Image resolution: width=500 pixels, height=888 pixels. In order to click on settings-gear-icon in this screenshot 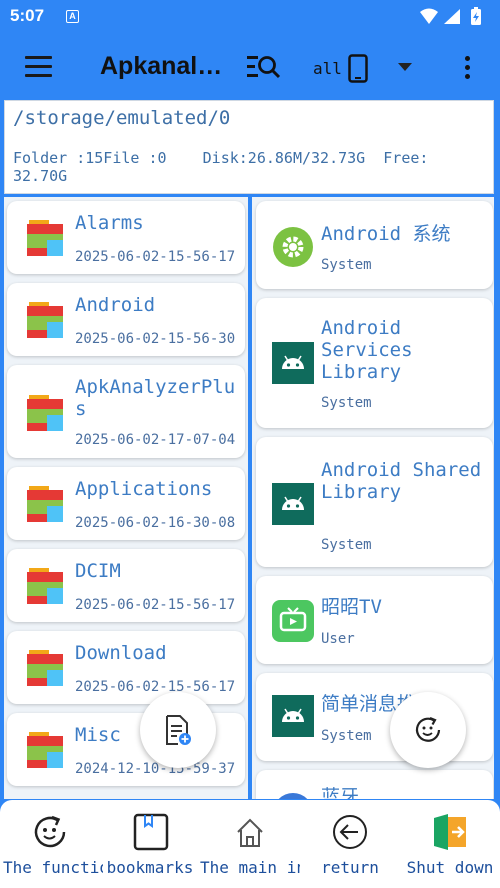, I will do `click(293, 247)`.